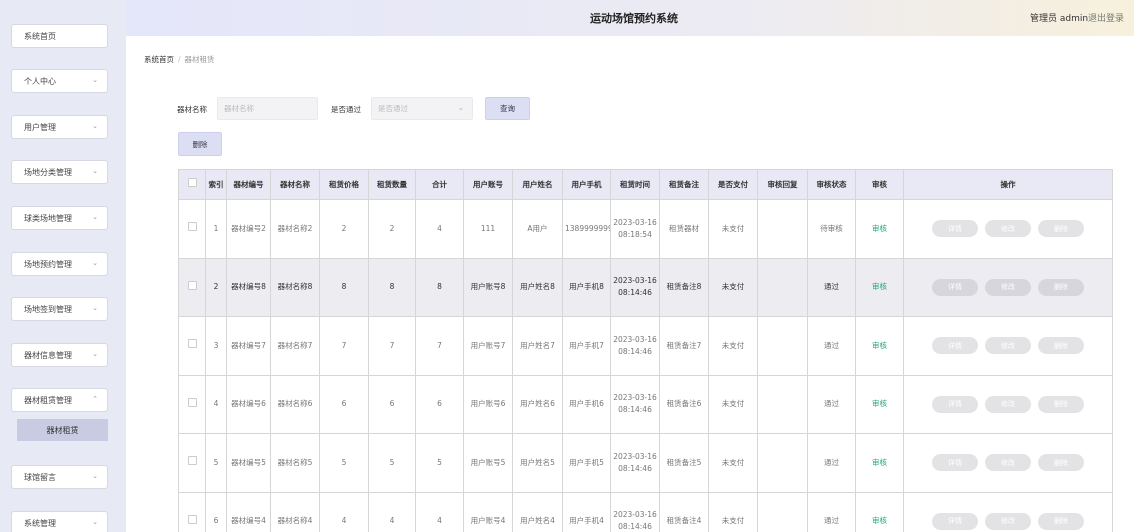  What do you see at coordinates (344, 229) in the screenshot?
I see `cell-price: 2` at bounding box center [344, 229].